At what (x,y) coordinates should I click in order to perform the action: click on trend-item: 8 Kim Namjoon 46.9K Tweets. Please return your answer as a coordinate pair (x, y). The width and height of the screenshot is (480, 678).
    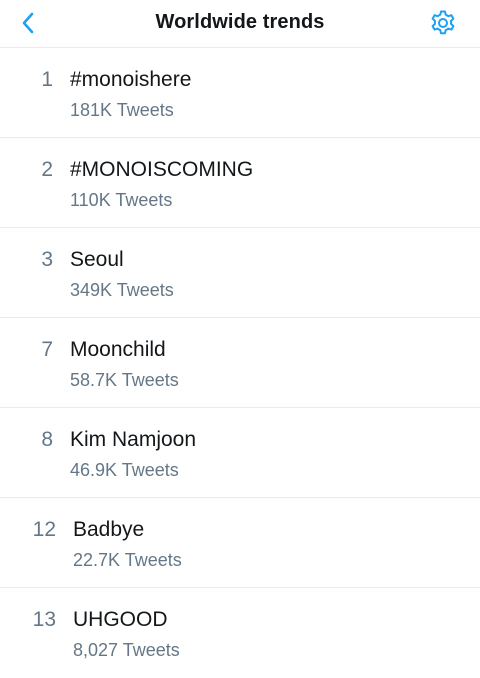
    Looking at the image, I should click on (240, 453).